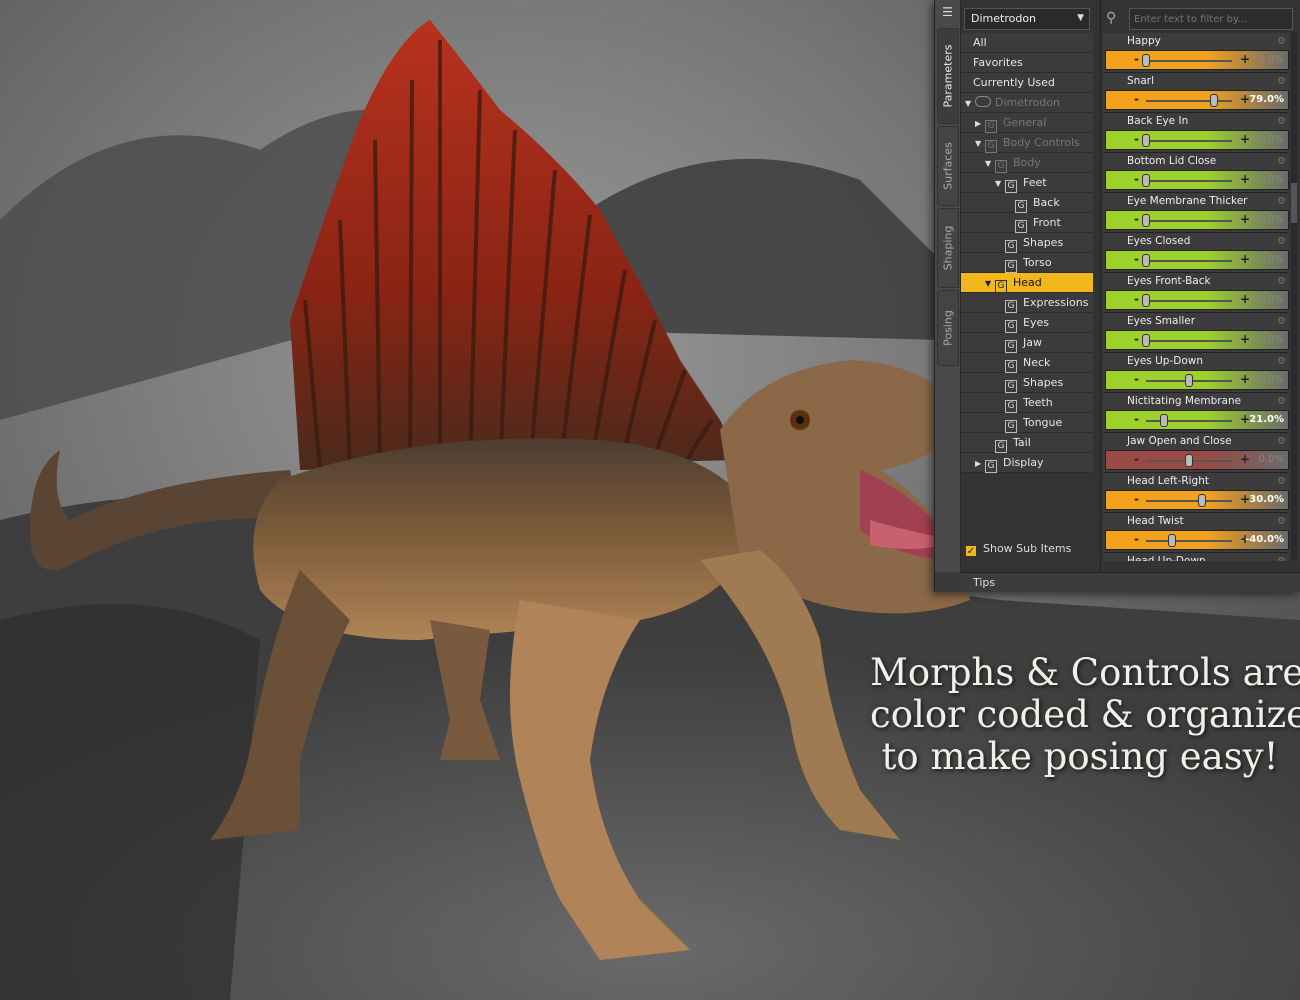 This screenshot has height=1000, width=1300. What do you see at coordinates (1130, 582) in the screenshot?
I see `tips-bar: Tips` at bounding box center [1130, 582].